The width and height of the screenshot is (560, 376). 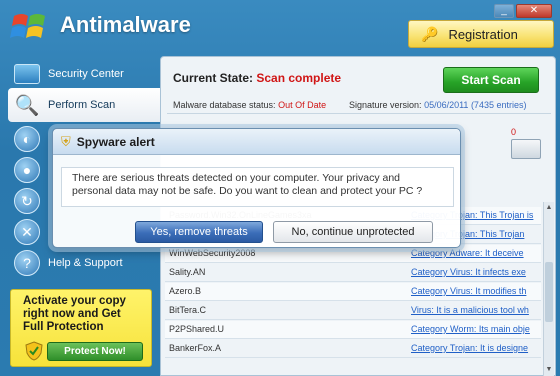 I want to click on current-state: Current State: Scan complete, so click(x=257, y=78).